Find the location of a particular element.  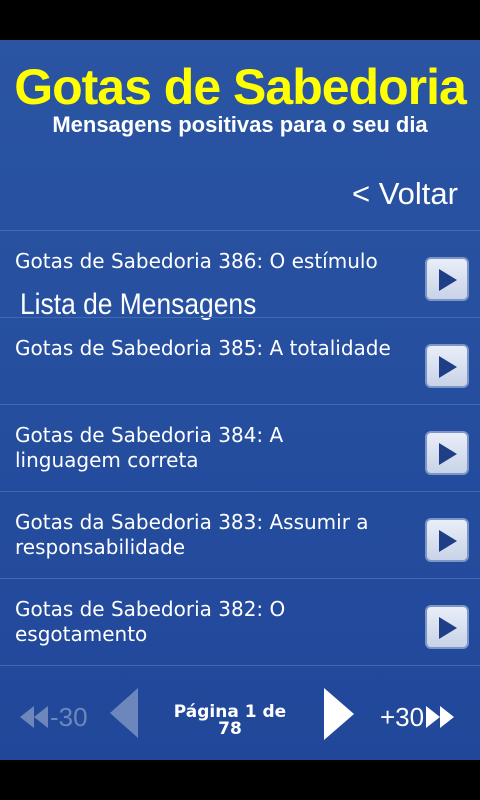

double-chevron-right-icon is located at coordinates (440, 717).